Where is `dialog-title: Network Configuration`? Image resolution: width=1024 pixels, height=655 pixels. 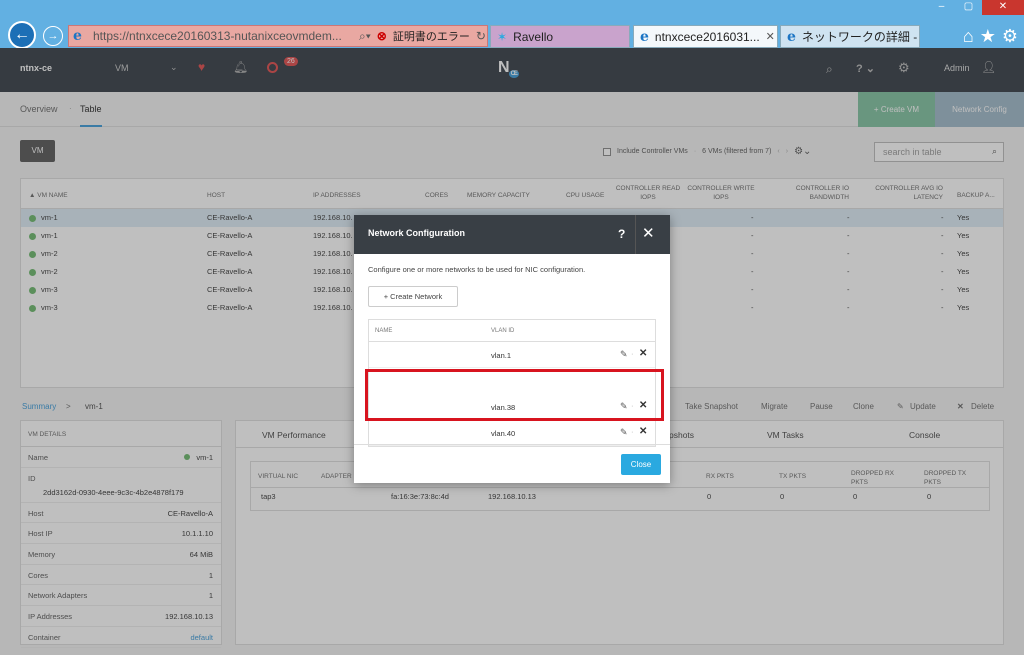
dialog-title: Network Configuration is located at coordinates (416, 233).